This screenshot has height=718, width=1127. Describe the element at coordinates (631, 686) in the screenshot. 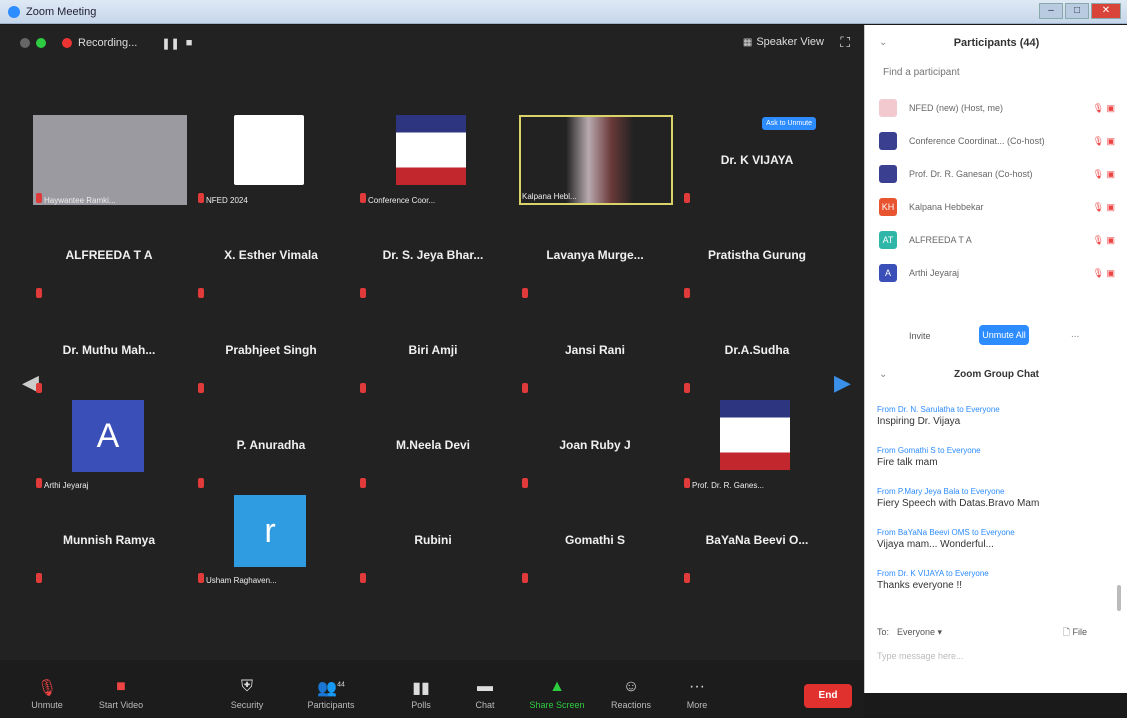

I see `reactions-icon: ☺` at that location.